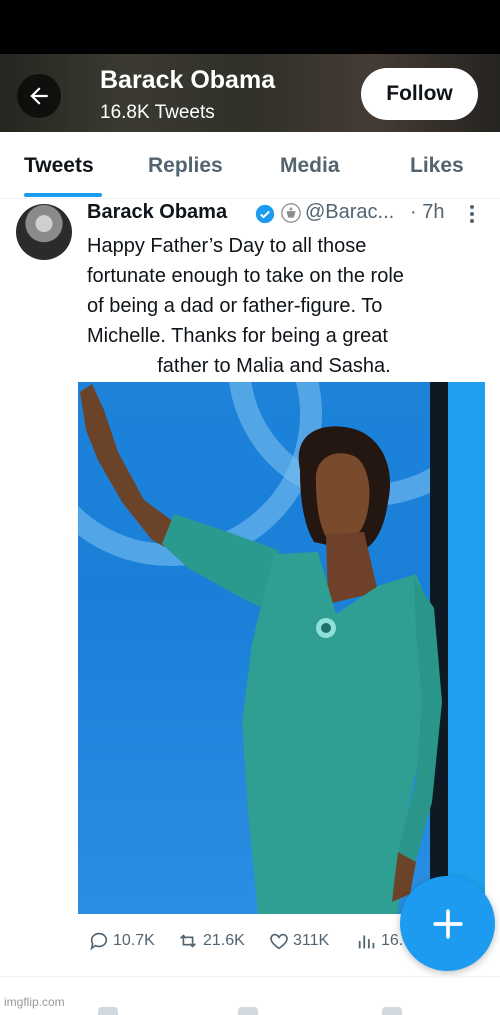 The image size is (500, 1015). I want to click on government-seal-icon, so click(291, 213).